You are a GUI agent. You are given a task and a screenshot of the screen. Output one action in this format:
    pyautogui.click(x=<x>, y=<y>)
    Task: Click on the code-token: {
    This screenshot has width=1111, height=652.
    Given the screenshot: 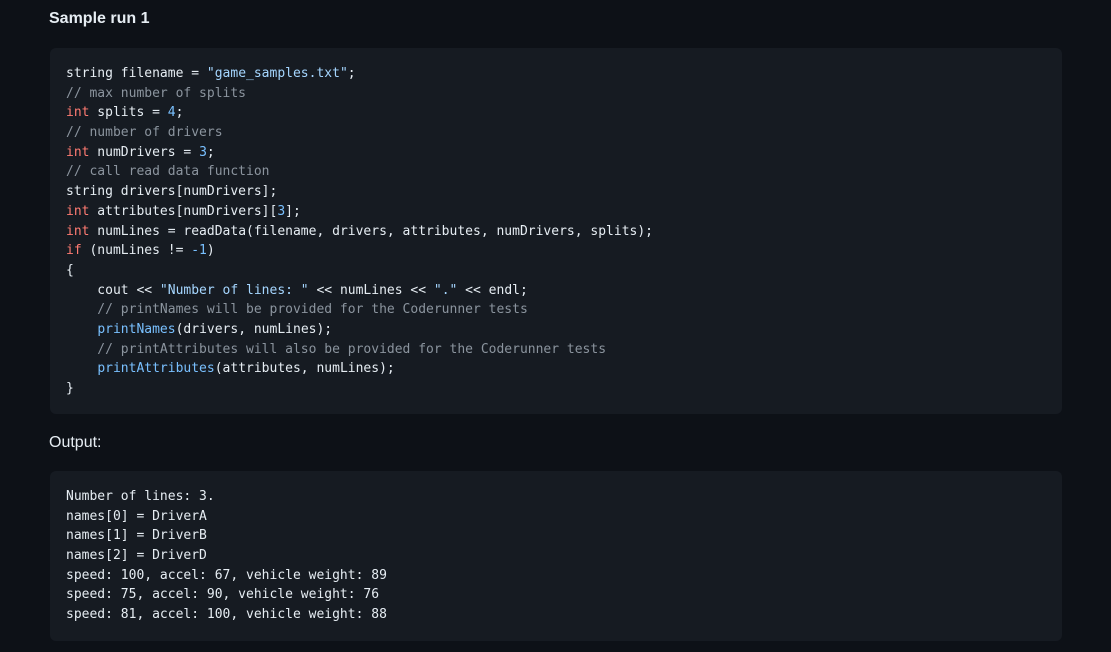 What is the action you would take?
    pyautogui.click(x=70, y=270)
    